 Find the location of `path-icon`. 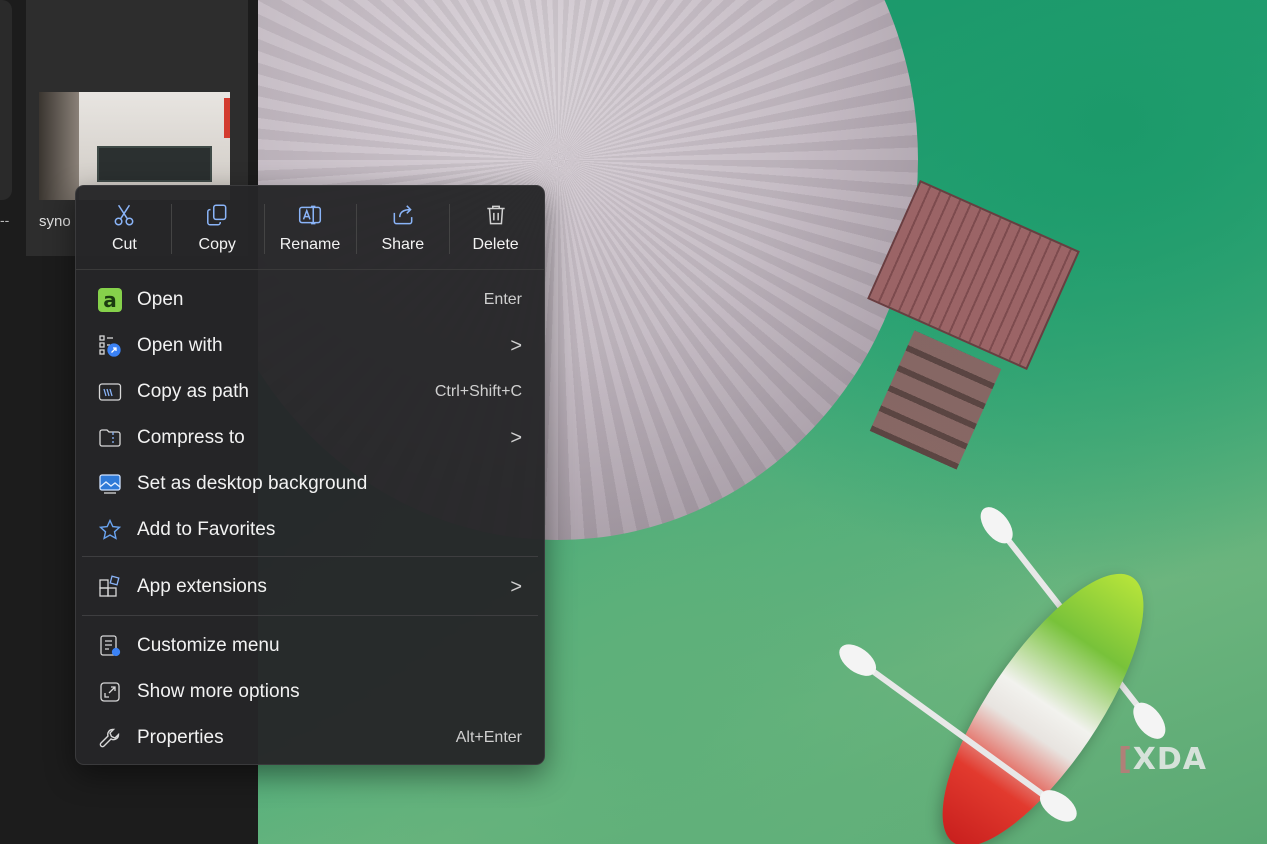

path-icon is located at coordinates (110, 392).